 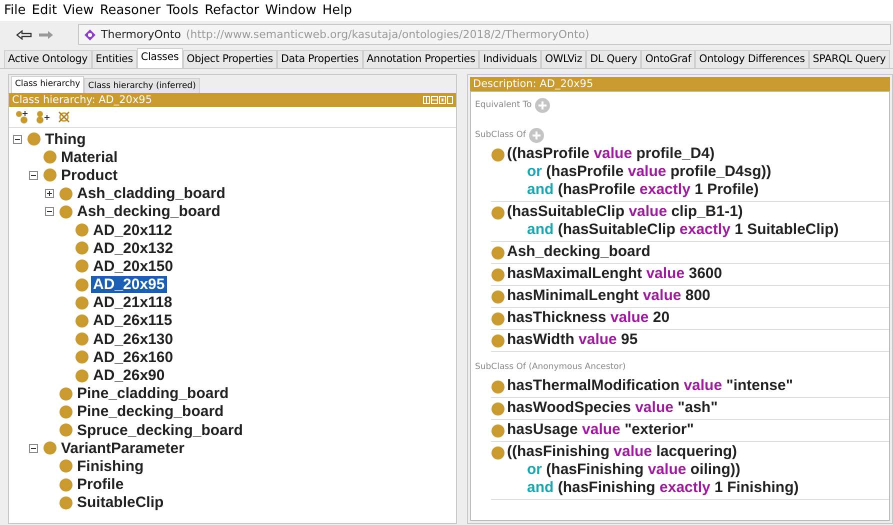 What do you see at coordinates (588, 318) in the screenshot?
I see `class-expression: hasThickness value 20` at bounding box center [588, 318].